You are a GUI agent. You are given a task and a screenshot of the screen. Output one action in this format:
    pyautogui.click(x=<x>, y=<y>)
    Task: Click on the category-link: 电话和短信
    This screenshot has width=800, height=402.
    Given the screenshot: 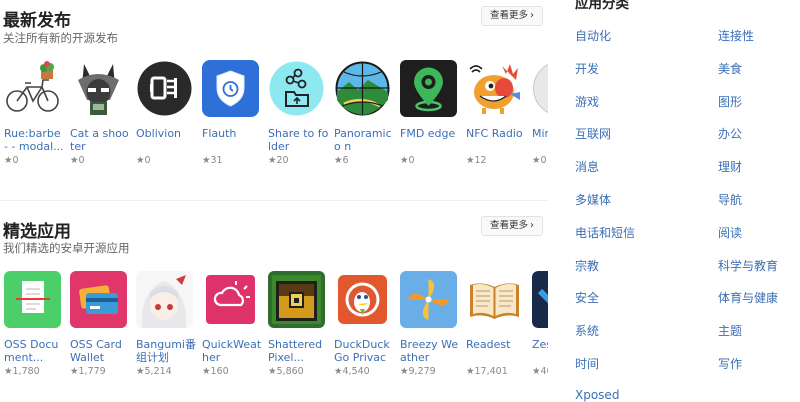 What is the action you would take?
    pyautogui.click(x=605, y=232)
    